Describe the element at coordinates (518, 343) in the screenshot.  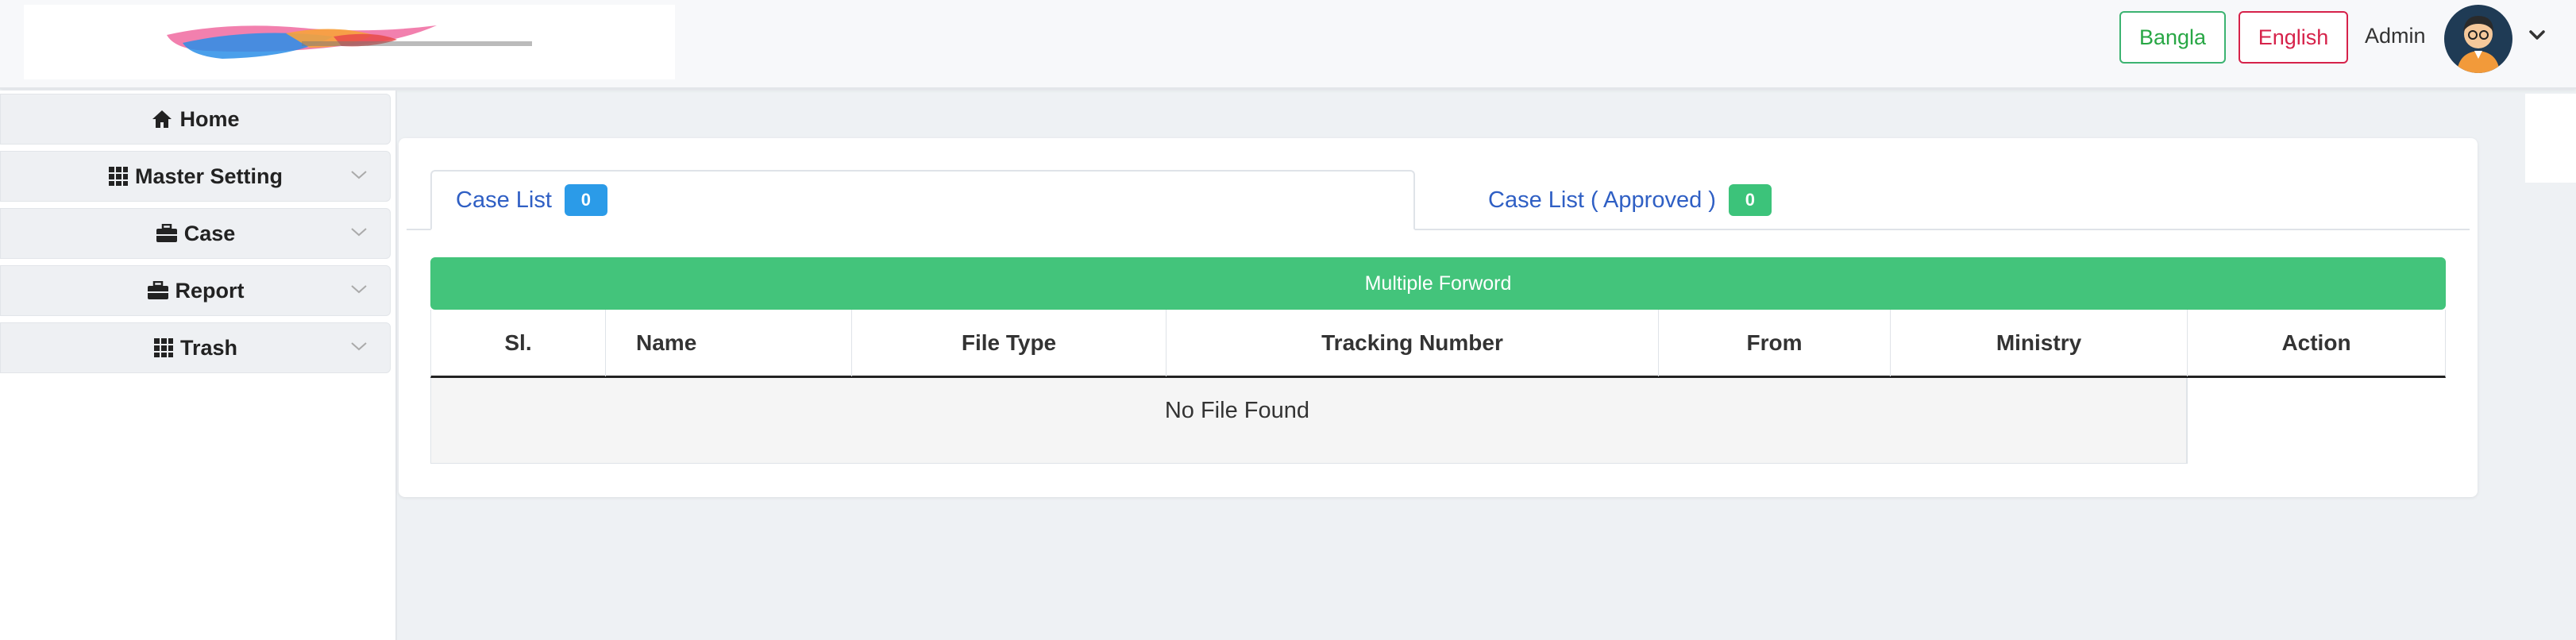
I see `column-header-sl: Sl.` at that location.